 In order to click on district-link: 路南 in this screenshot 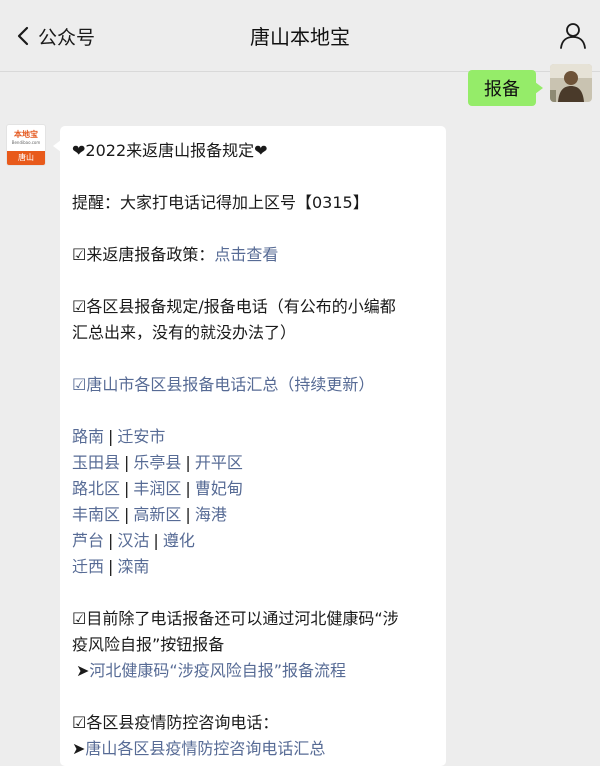, I will do `click(88, 436)`.